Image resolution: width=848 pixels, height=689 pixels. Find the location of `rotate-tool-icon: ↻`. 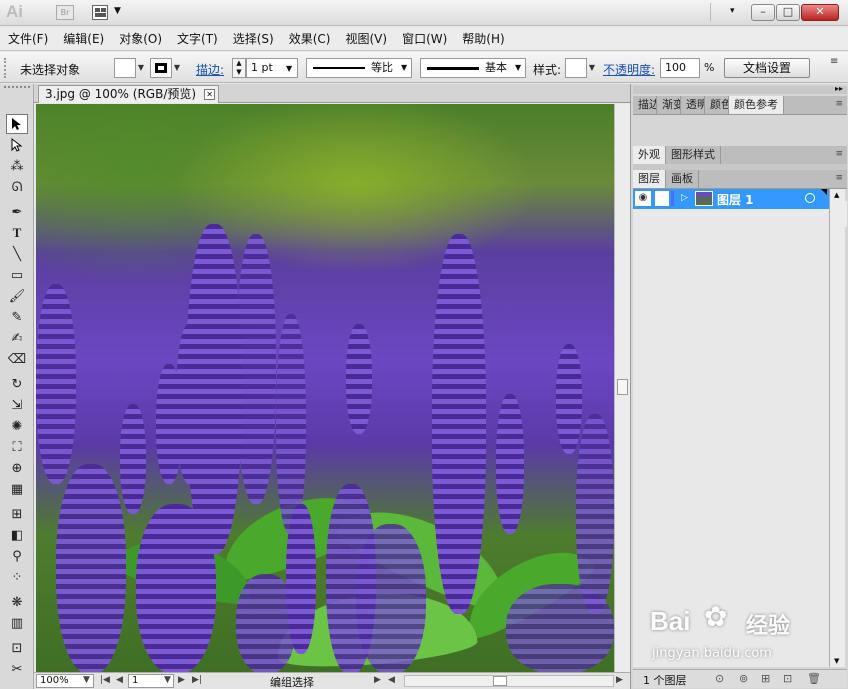

rotate-tool-icon: ↻ is located at coordinates (17, 384).